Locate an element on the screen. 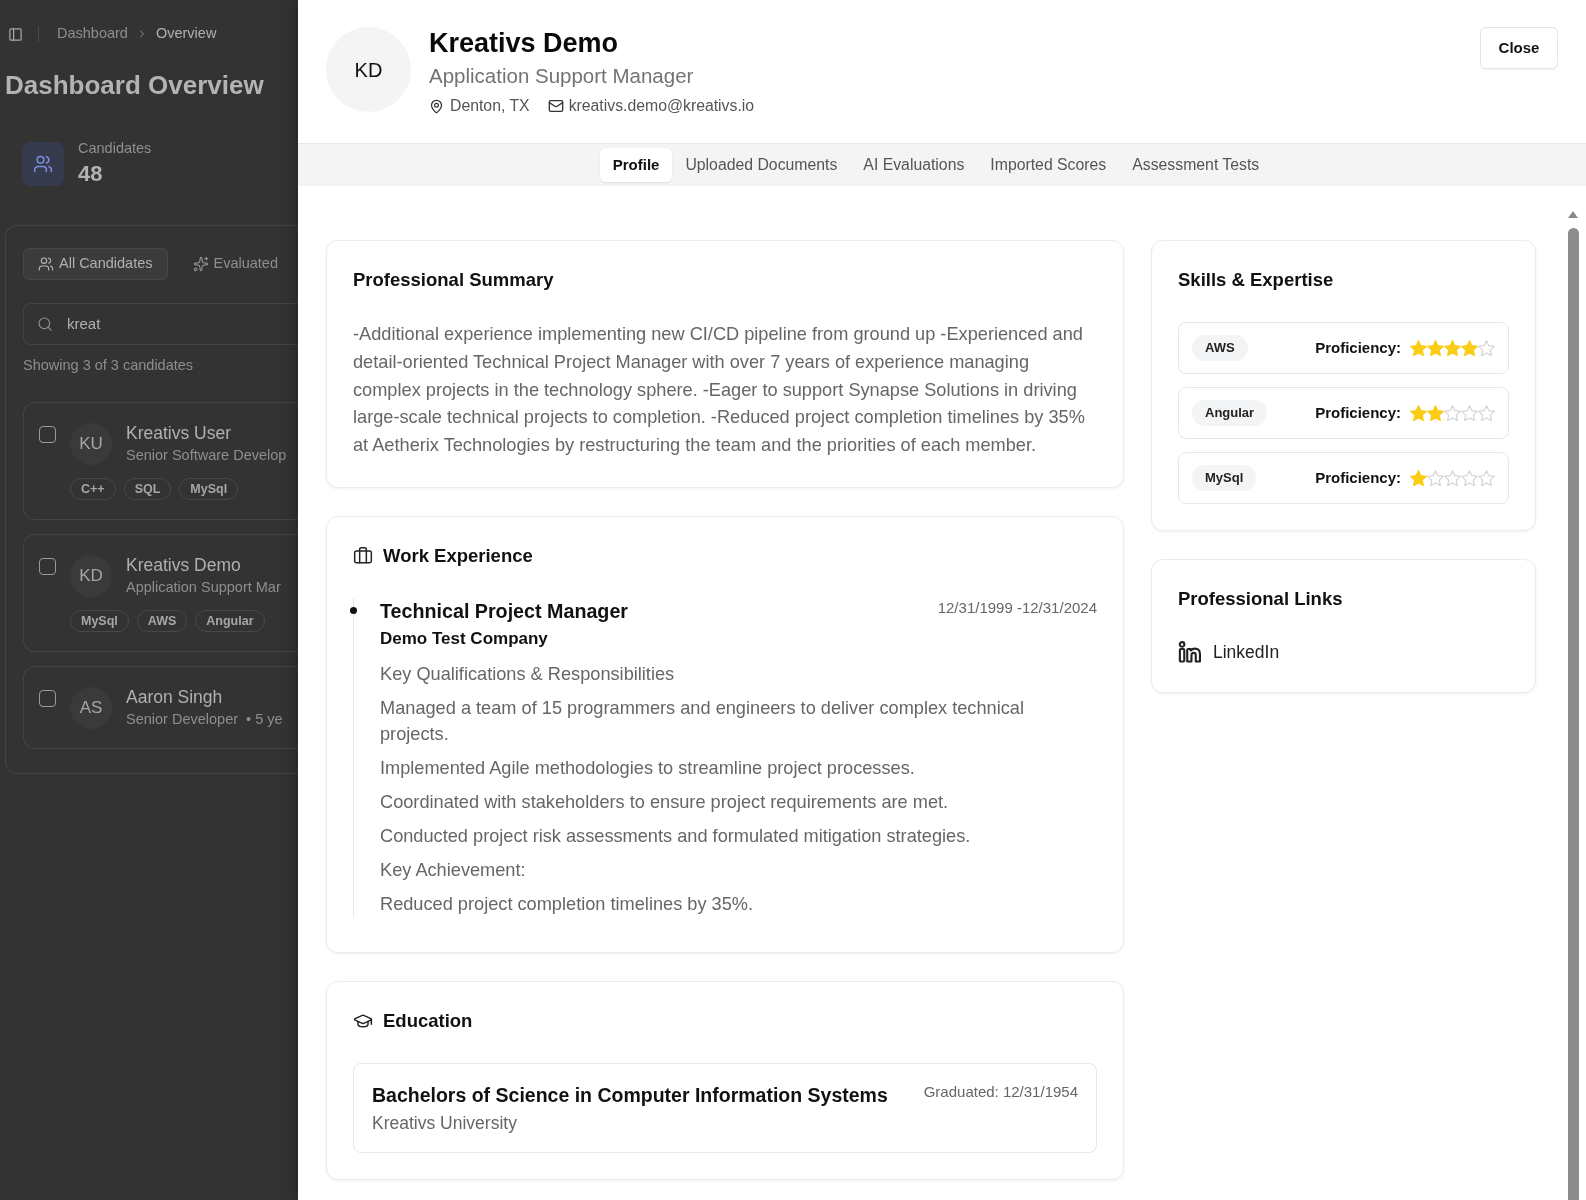 This screenshot has width=1586, height=1200. skill-tag: AWS is located at coordinates (1220, 348).